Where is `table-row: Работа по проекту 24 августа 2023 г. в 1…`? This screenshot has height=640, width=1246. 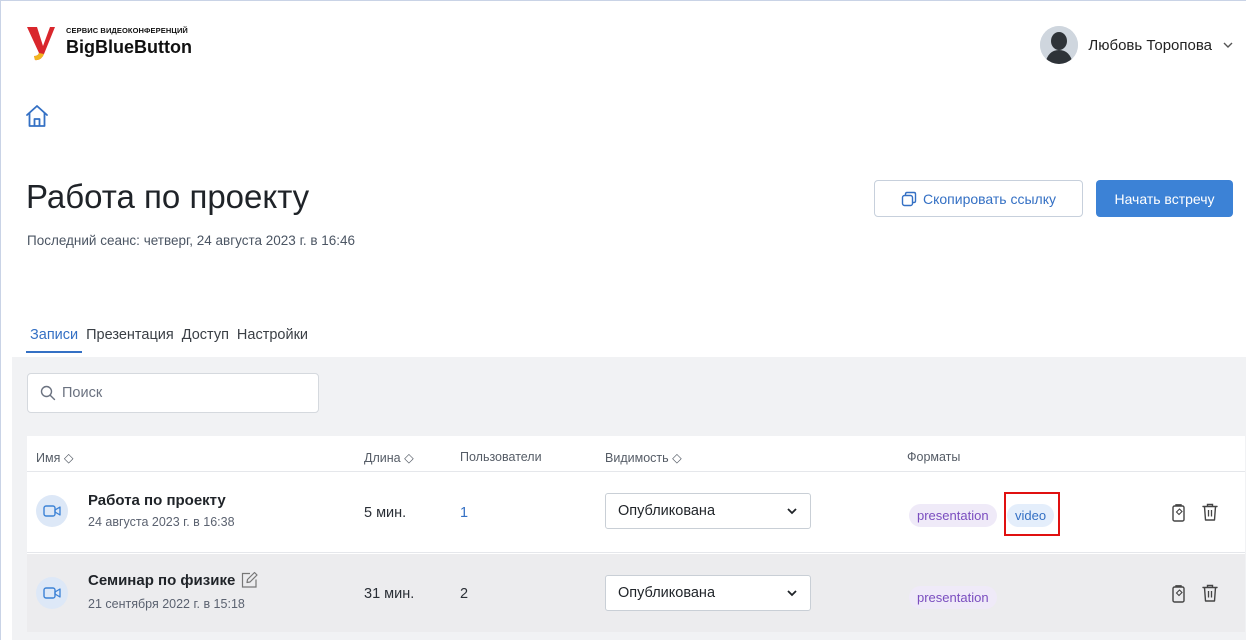
table-row: Работа по проекту 24 августа 2023 г. в 1… is located at coordinates (636, 513).